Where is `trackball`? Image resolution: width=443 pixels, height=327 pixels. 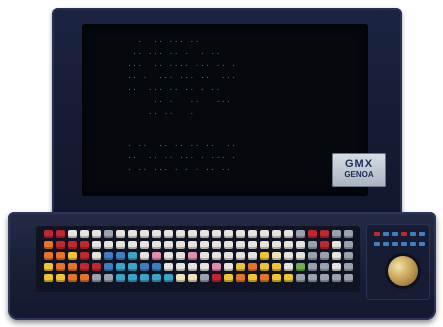 trackball is located at coordinates (403, 271).